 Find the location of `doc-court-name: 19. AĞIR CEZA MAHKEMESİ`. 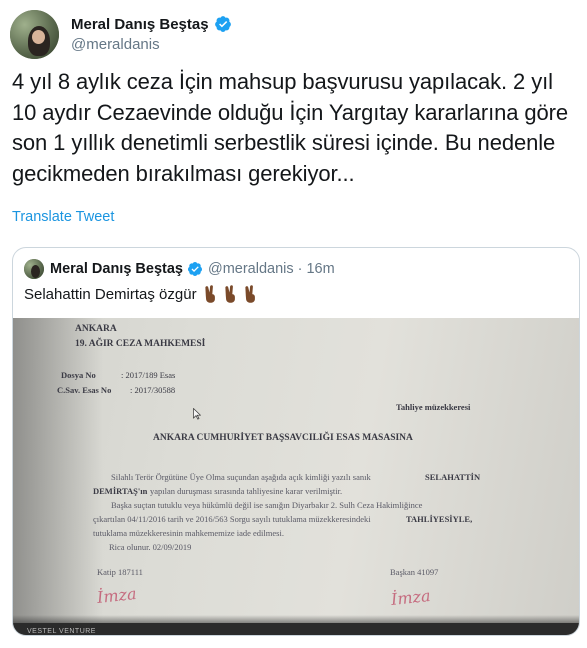

doc-court-name: 19. AĞIR CEZA MAHKEMESİ is located at coordinates (140, 344).